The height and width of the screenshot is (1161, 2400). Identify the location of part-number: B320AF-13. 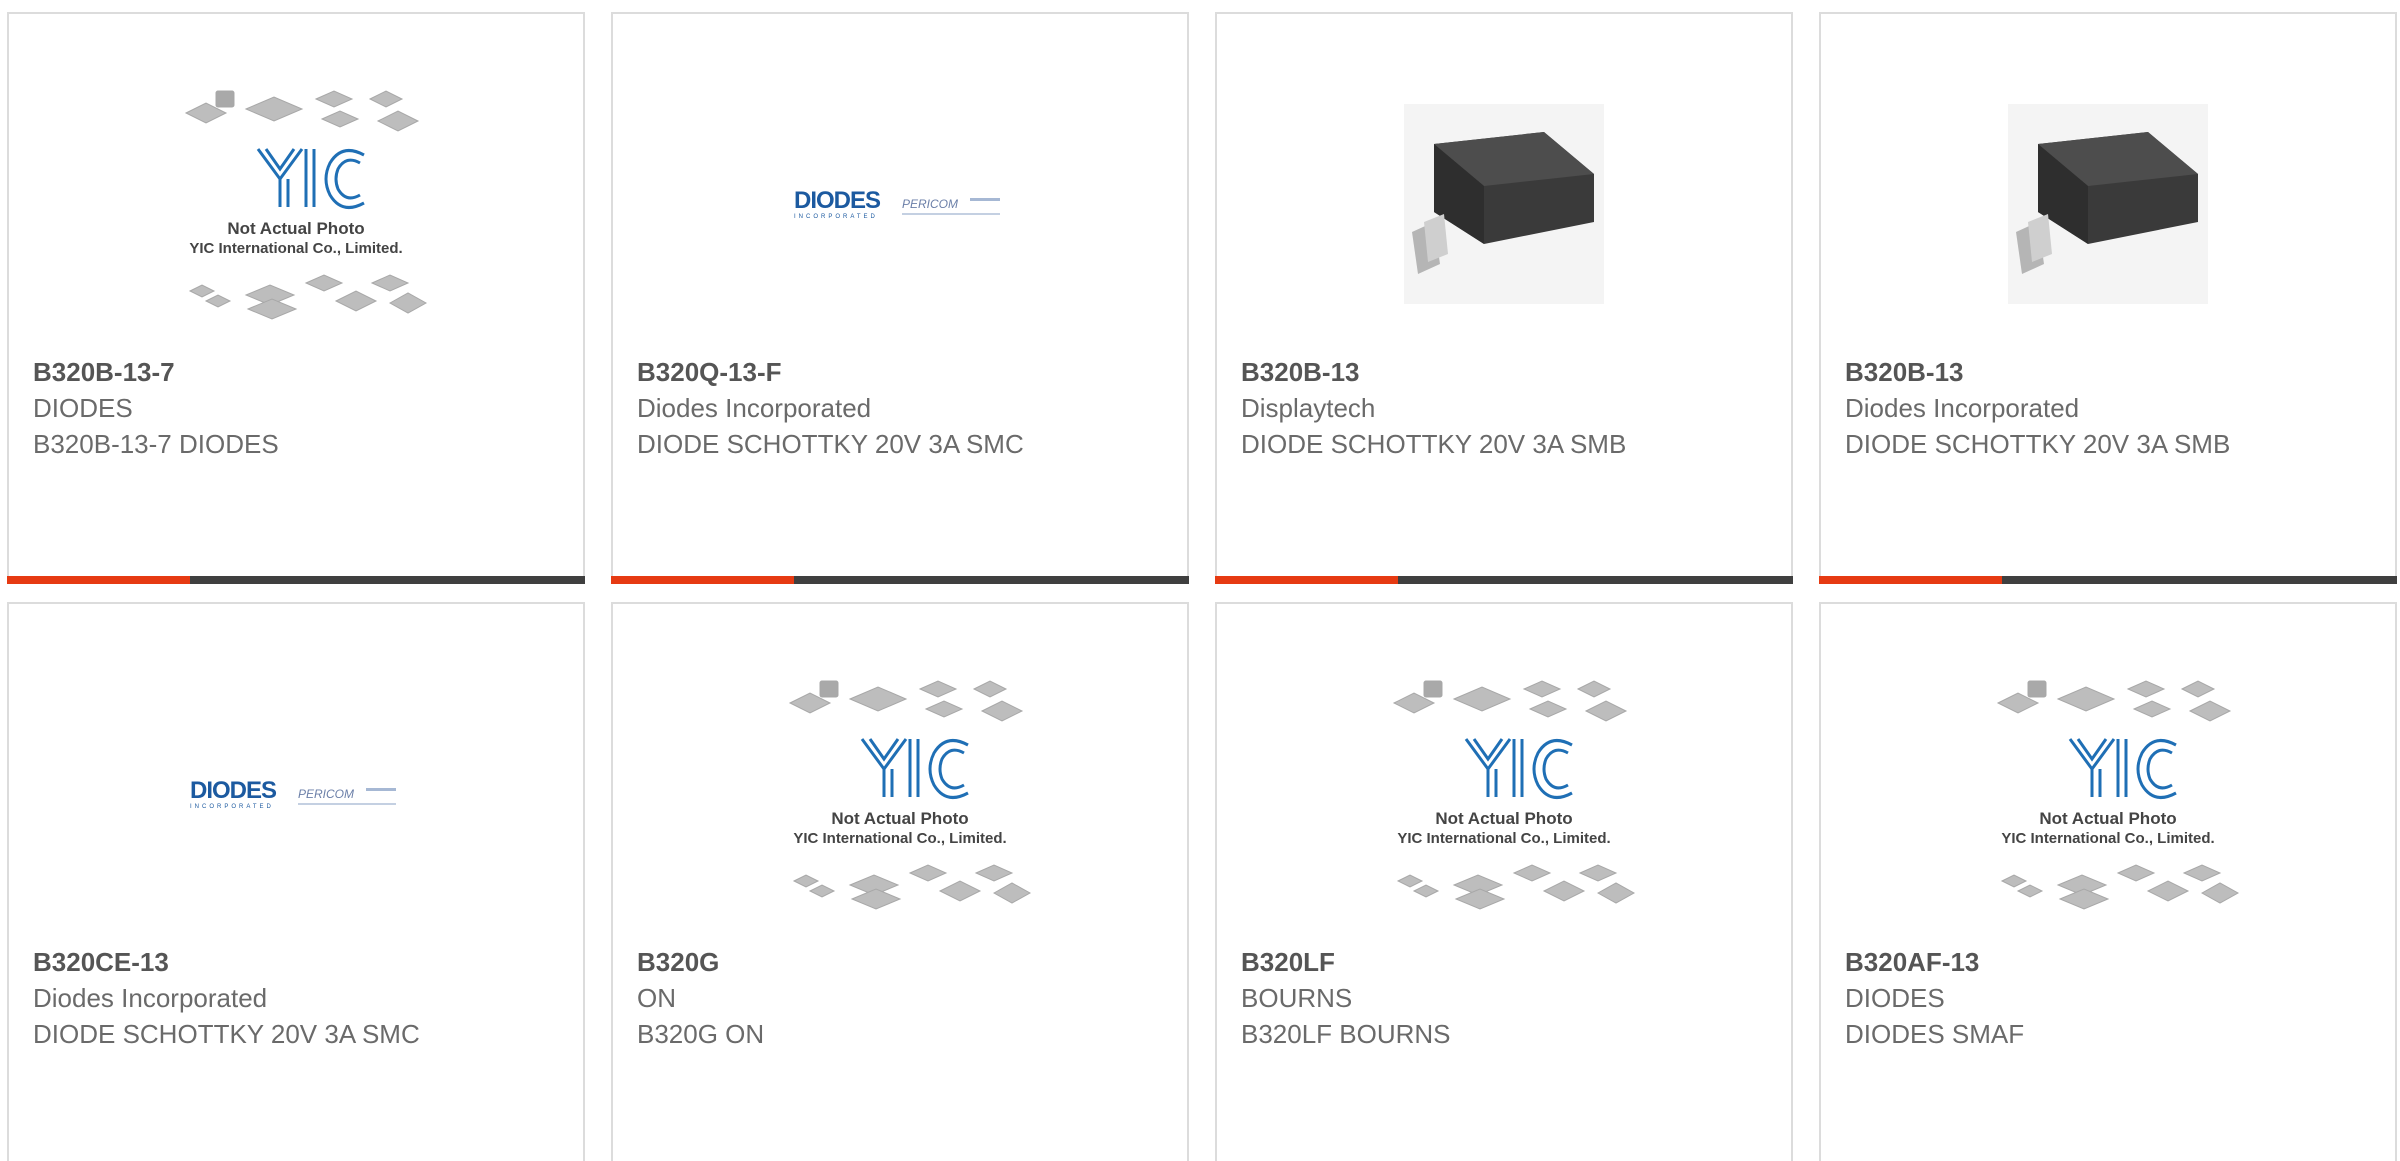
(2115, 962).